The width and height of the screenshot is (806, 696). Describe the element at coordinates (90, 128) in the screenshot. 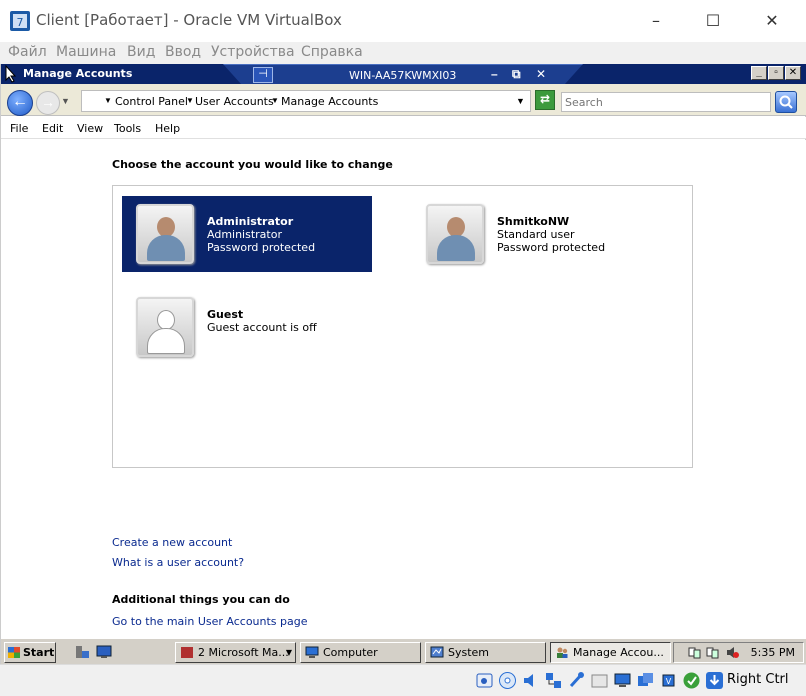

I see `menu-view: View` at that location.